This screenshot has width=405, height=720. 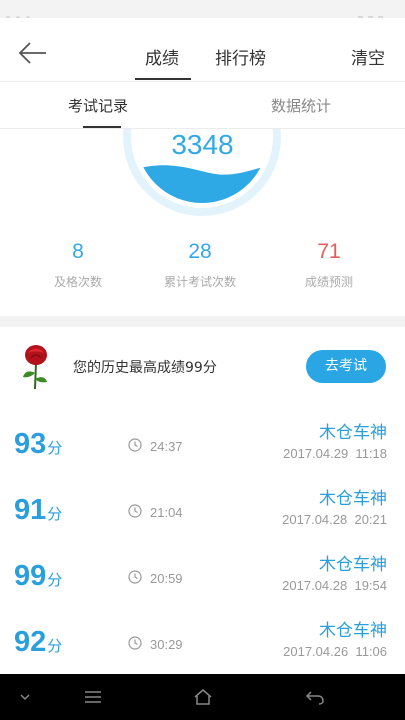 What do you see at coordinates (240, 56) in the screenshot?
I see `tab-ranking: 排行榜` at bounding box center [240, 56].